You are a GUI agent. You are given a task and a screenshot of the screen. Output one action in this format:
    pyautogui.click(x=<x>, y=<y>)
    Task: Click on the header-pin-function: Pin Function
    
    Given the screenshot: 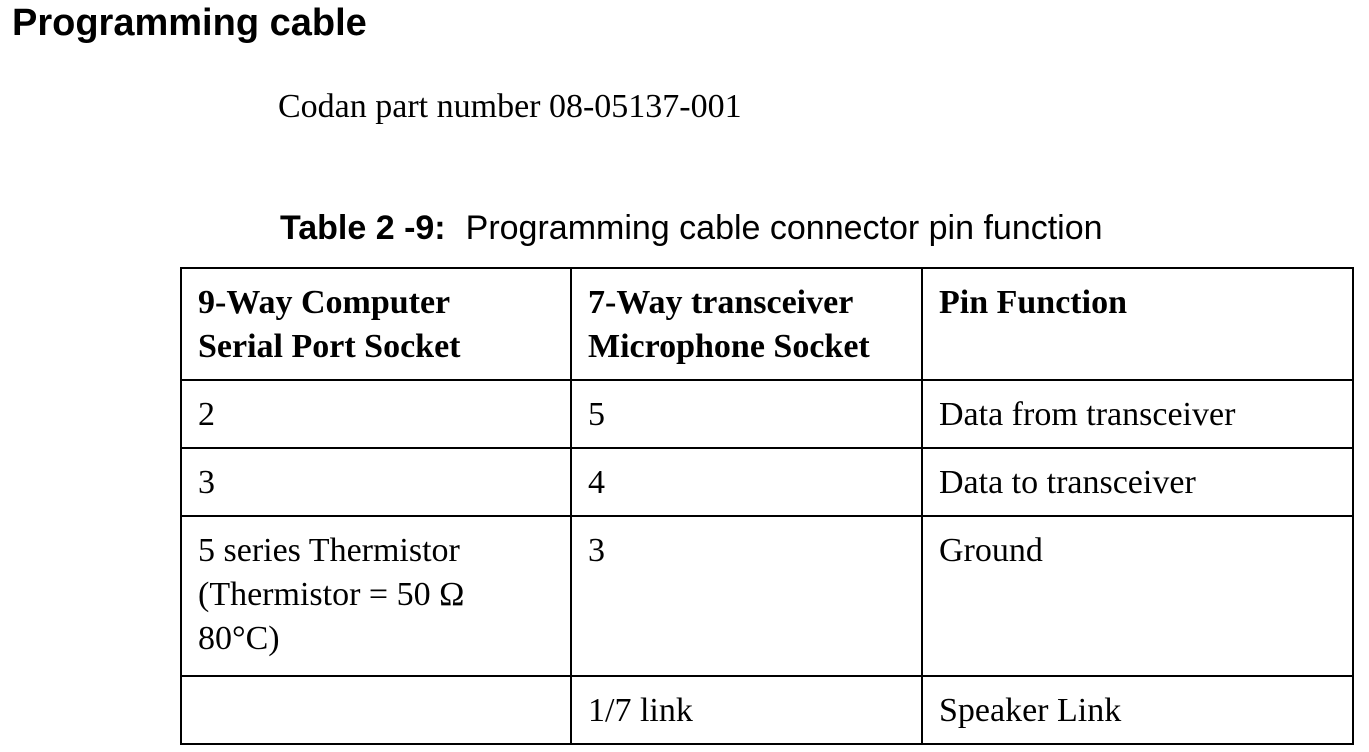 What is the action you would take?
    pyautogui.click(x=1137, y=324)
    